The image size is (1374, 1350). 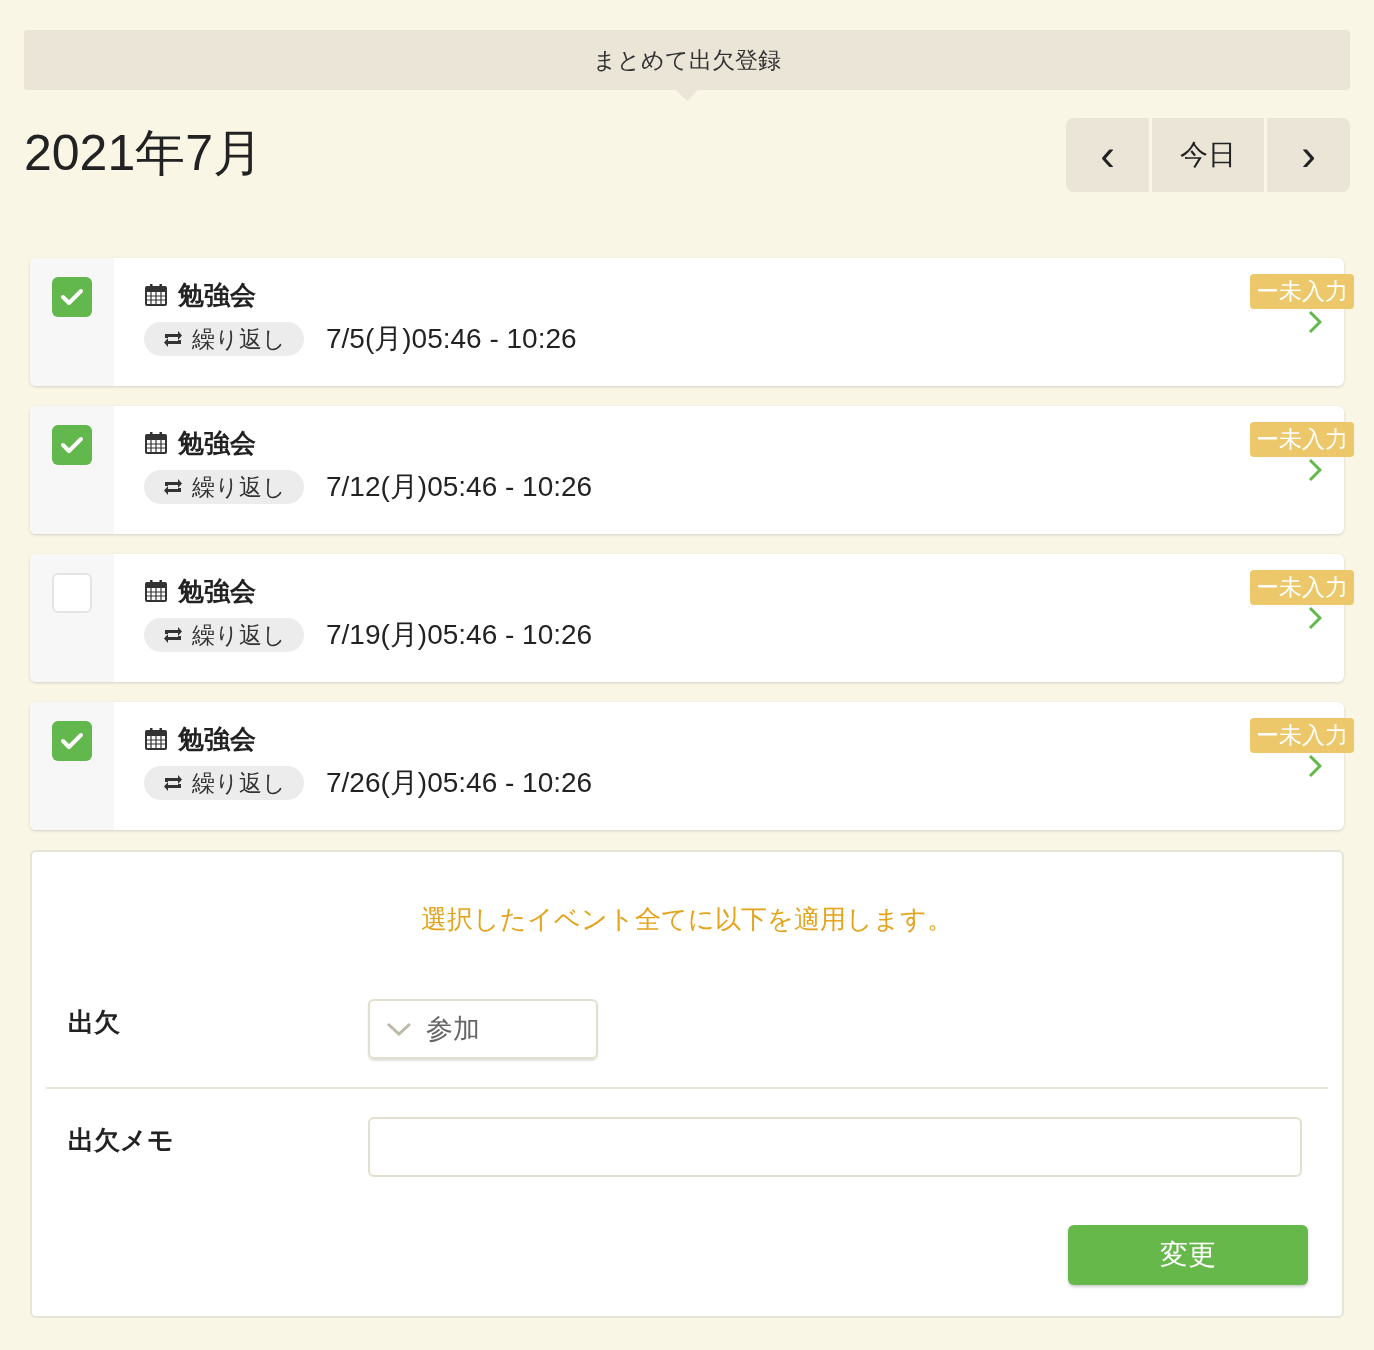 What do you see at coordinates (687, 919) in the screenshot?
I see `notice-text: 選択したイベント全てに以下を適用します。` at bounding box center [687, 919].